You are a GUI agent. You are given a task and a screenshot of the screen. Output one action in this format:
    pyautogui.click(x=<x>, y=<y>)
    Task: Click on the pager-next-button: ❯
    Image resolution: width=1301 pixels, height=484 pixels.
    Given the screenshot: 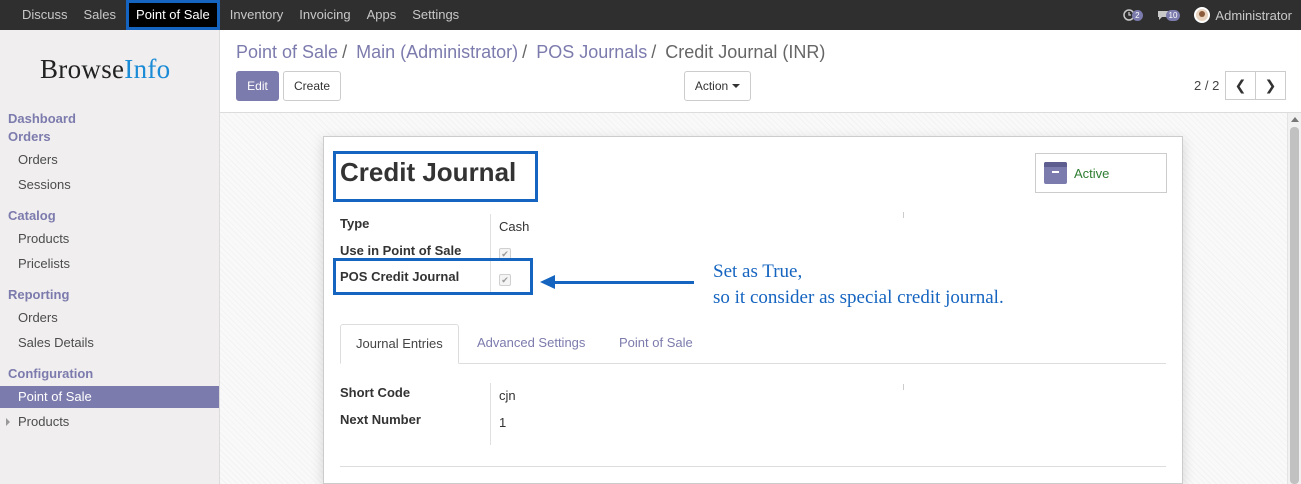 What is the action you would take?
    pyautogui.click(x=1270, y=85)
    